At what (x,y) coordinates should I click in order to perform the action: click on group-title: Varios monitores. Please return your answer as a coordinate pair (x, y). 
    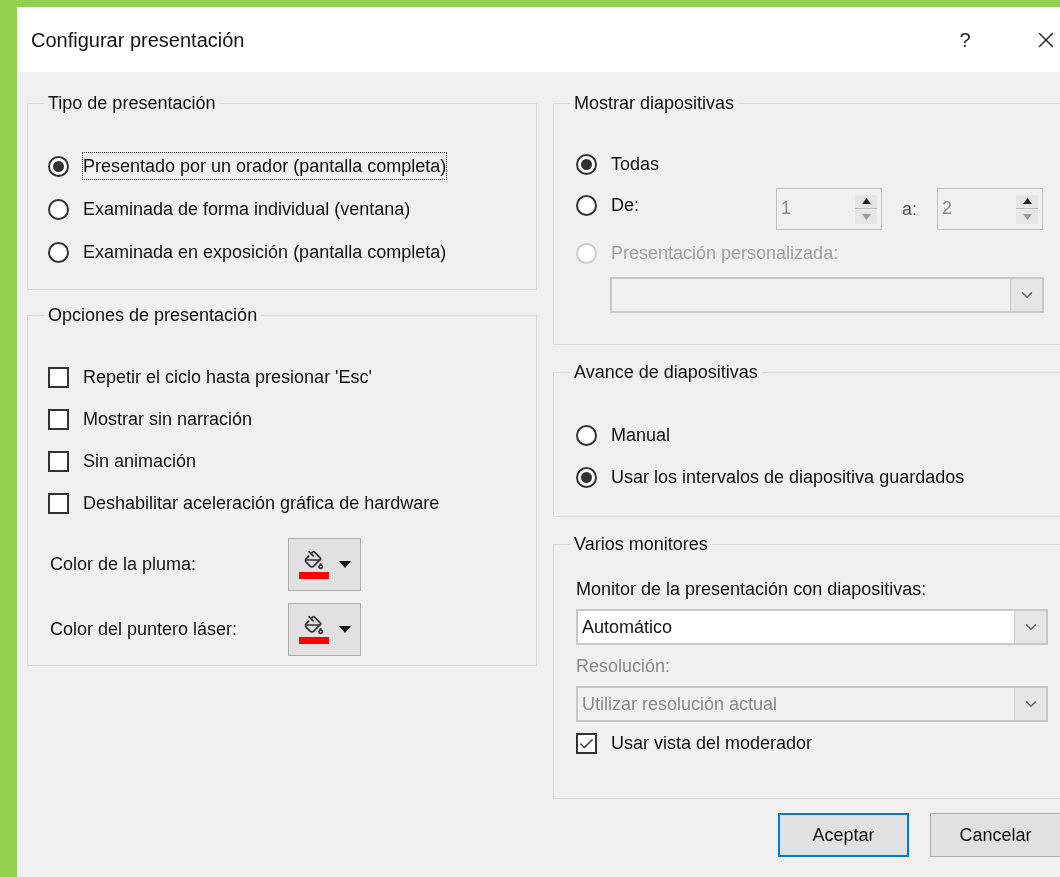
    Looking at the image, I should click on (641, 544).